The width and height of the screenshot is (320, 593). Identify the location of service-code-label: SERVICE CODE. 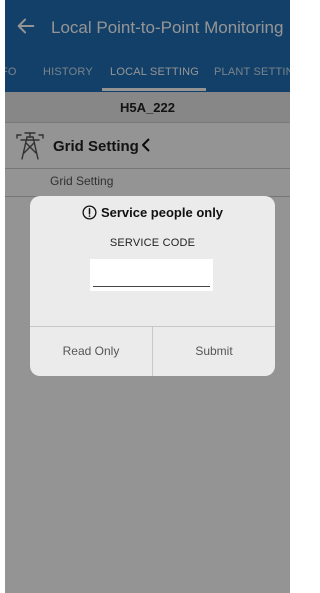
(152, 243).